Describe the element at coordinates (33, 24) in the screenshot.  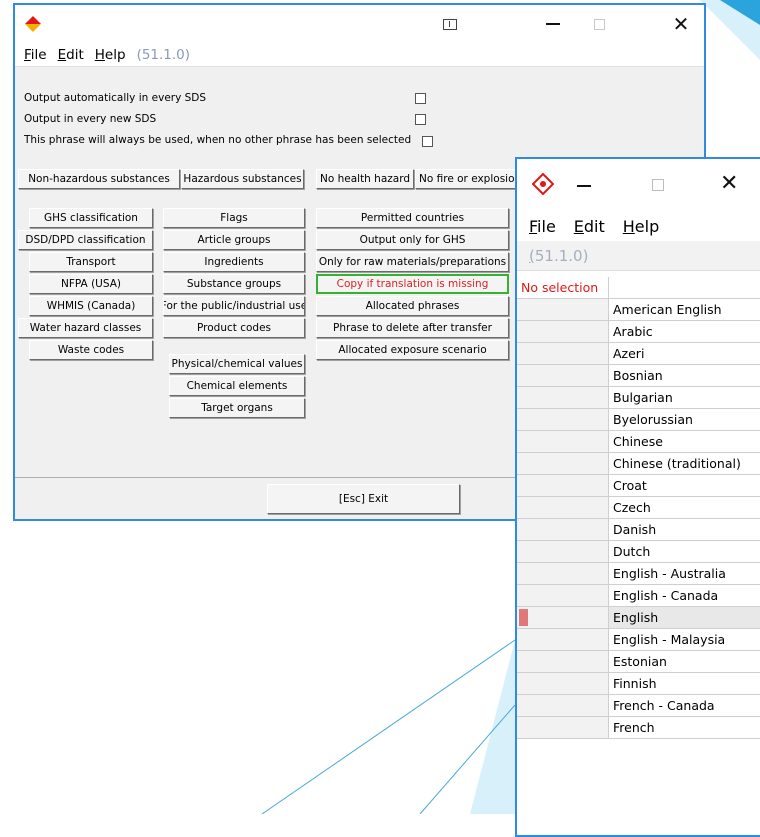
I see `app-logo-icon` at that location.